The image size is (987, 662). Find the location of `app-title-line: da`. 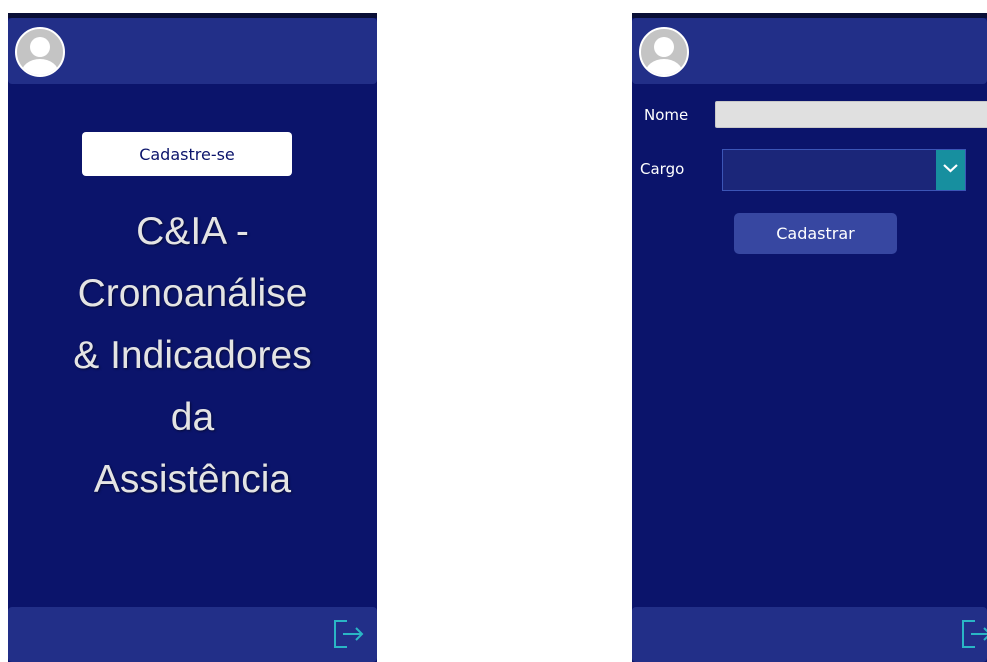

app-title-line: da is located at coordinates (192, 417).